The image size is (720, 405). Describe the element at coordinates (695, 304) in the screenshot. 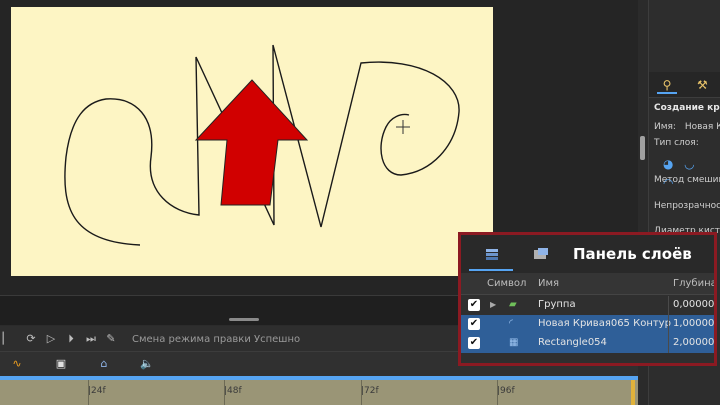

I see `layer-depth: 0,000000` at that location.